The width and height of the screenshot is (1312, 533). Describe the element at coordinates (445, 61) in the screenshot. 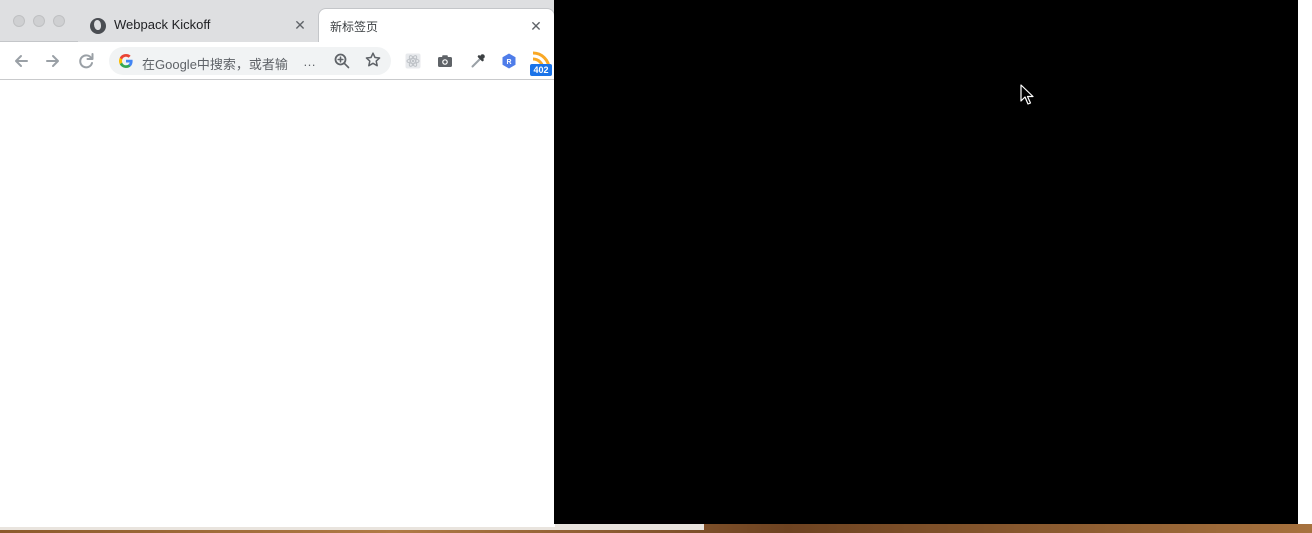

I see `camera-icon` at that location.